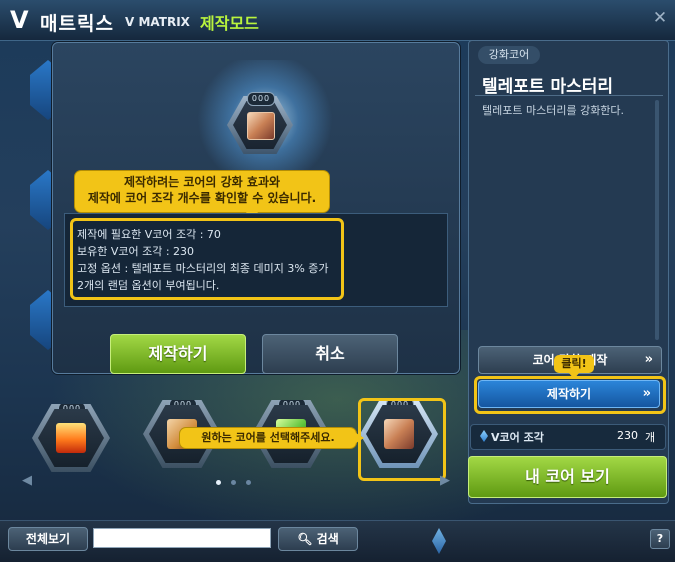  Describe the element at coordinates (149, 234) in the screenshot. I see `required-shards: 제작에 필요한 V코어 조각 : 70` at that location.